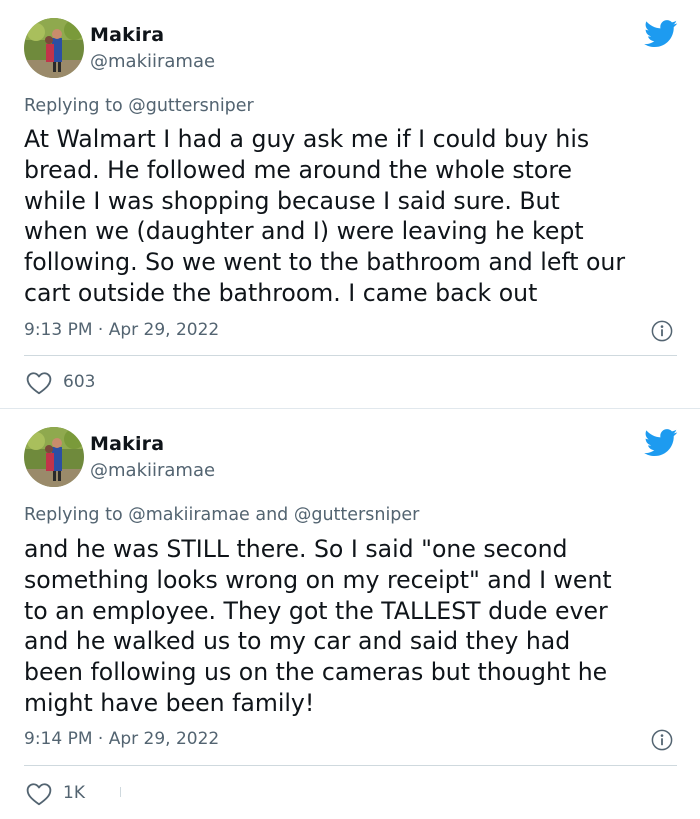 The width and height of the screenshot is (700, 819). I want to click on like-count: 603, so click(79, 382).